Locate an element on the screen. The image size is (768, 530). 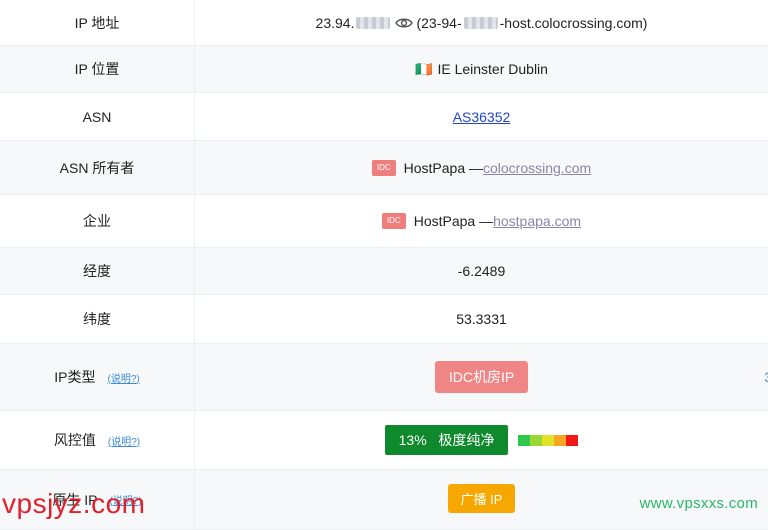
value-asn-owner: IDC HostPapa — colocrossing.com is located at coordinates (481, 167).